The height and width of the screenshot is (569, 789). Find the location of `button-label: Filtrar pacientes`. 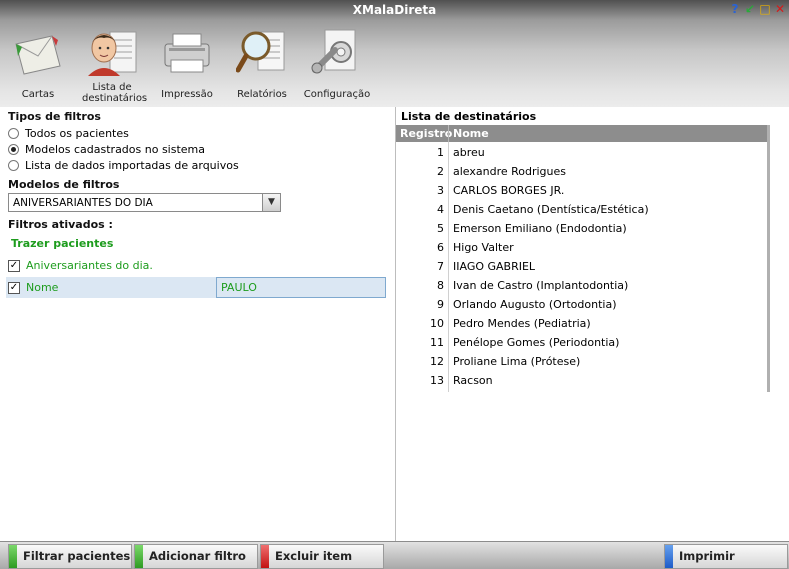

button-label: Filtrar pacientes is located at coordinates (77, 556).